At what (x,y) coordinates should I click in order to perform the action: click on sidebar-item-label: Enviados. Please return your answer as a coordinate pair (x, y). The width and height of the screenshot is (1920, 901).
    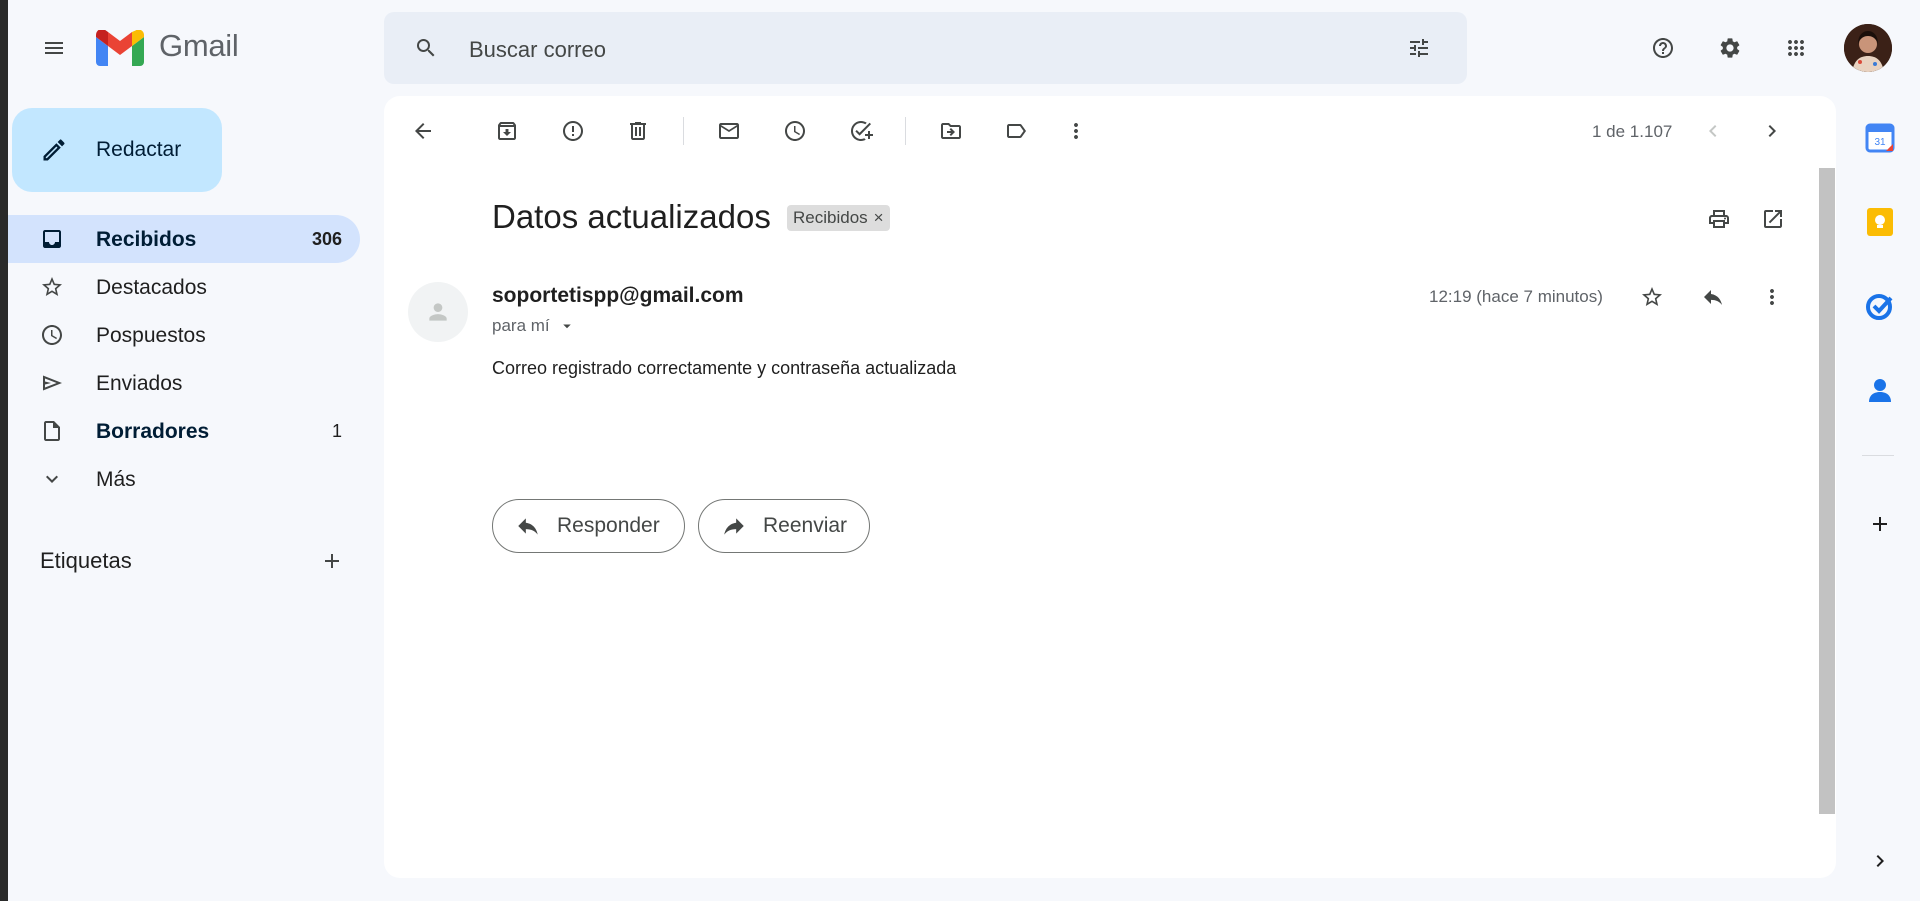
    Looking at the image, I should click on (139, 383).